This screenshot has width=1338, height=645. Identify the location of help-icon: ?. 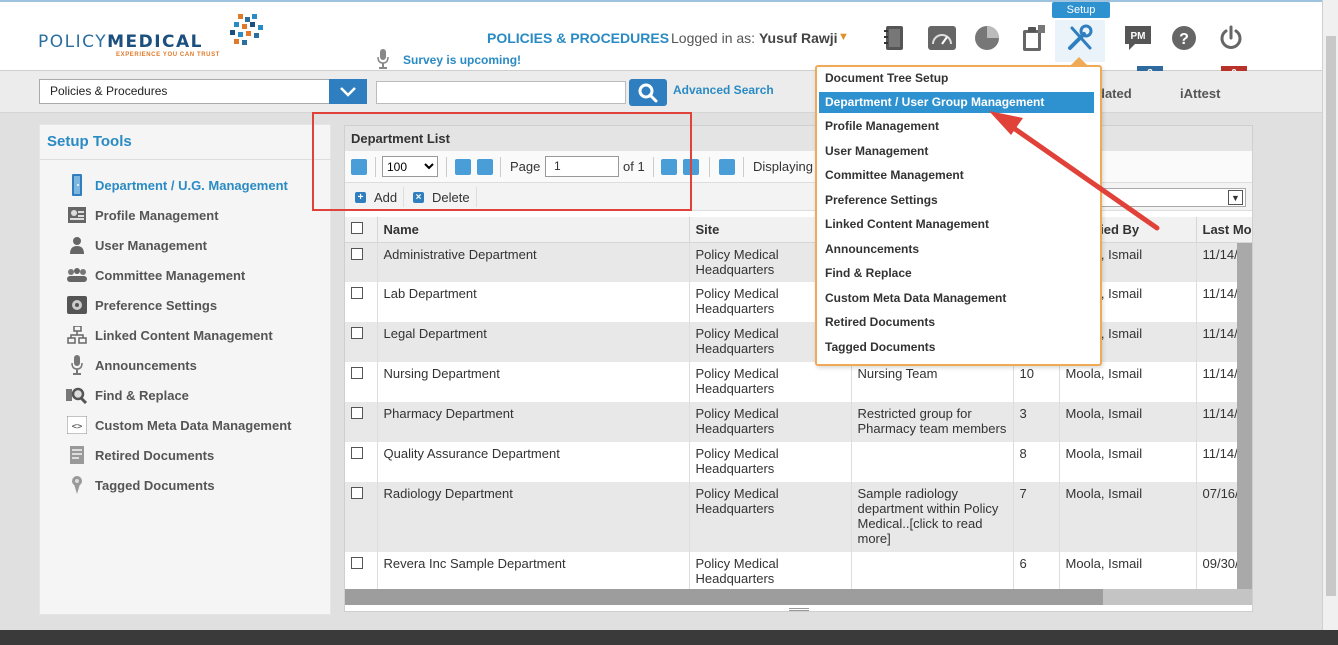
(1184, 38).